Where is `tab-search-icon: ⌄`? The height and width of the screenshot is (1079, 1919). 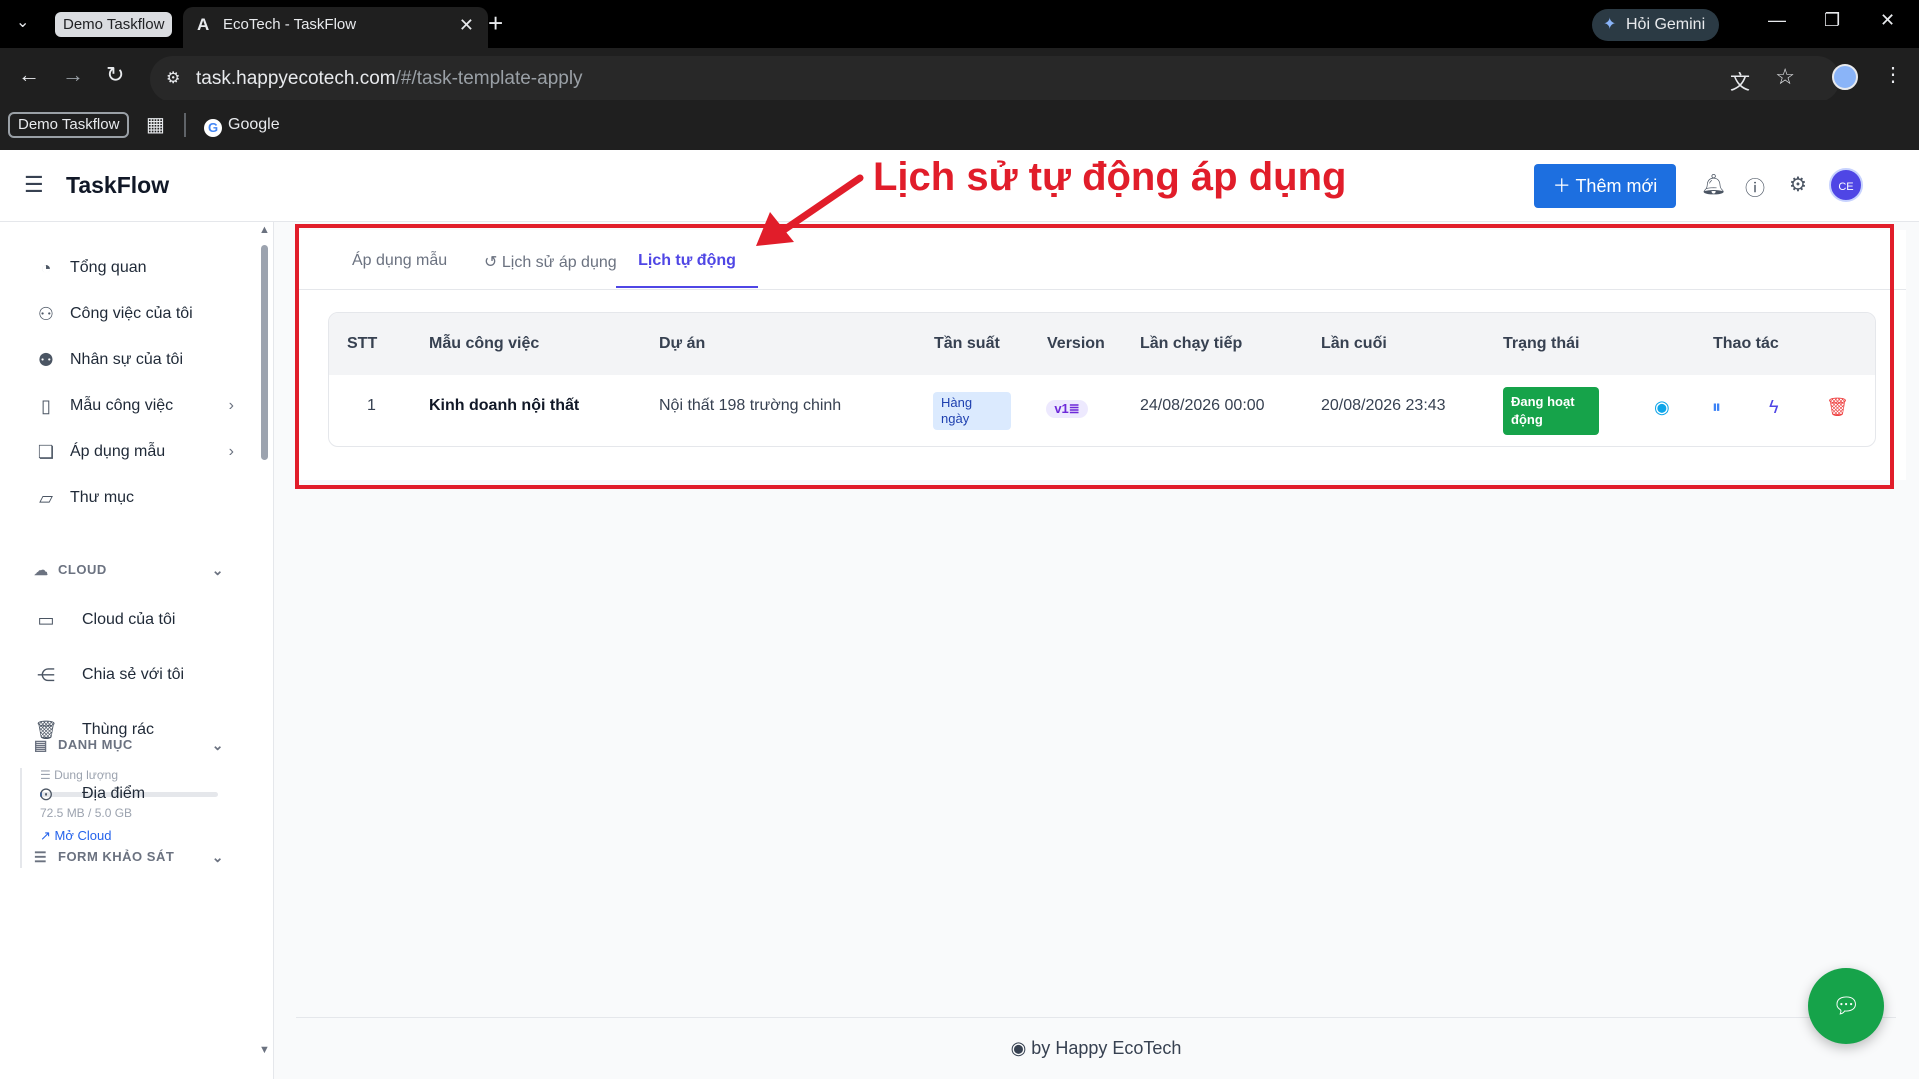
tab-search-icon: ⌄ is located at coordinates (22, 22).